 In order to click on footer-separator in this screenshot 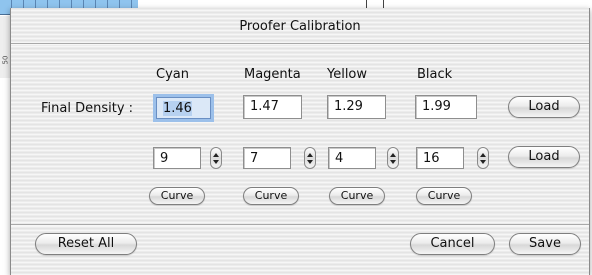, I will do `click(300, 225)`.